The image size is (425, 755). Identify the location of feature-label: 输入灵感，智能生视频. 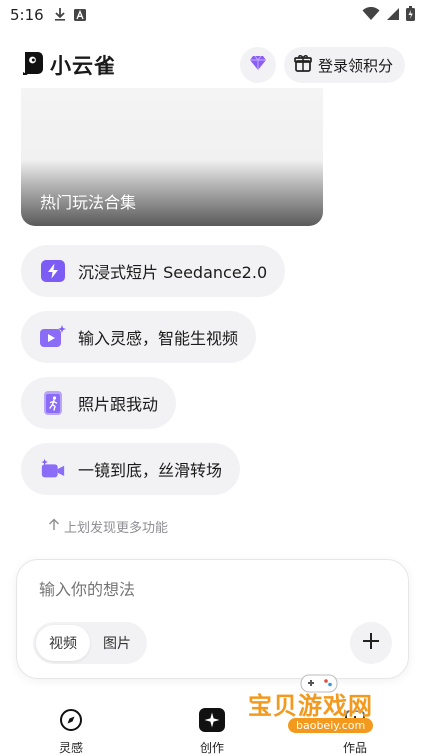
(158, 338).